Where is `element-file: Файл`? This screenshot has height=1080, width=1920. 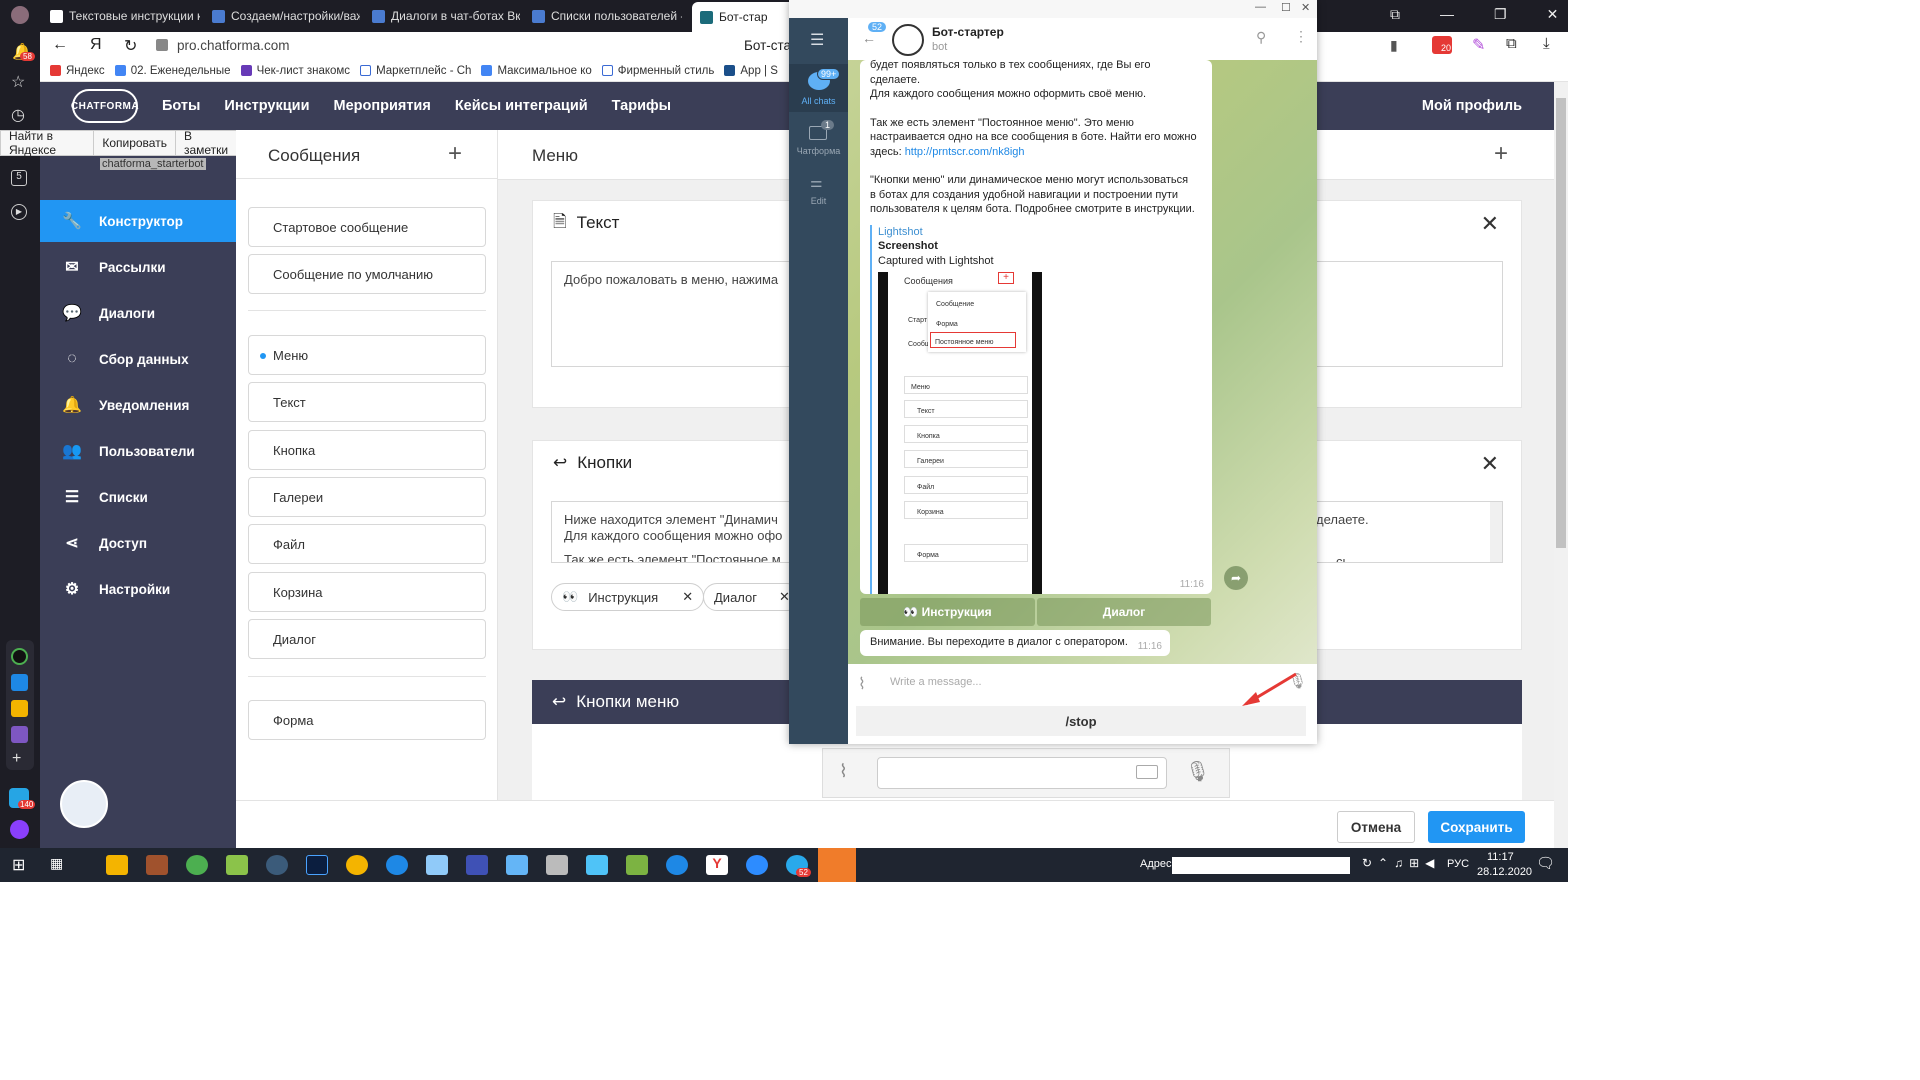
element-file: Файл is located at coordinates (367, 544).